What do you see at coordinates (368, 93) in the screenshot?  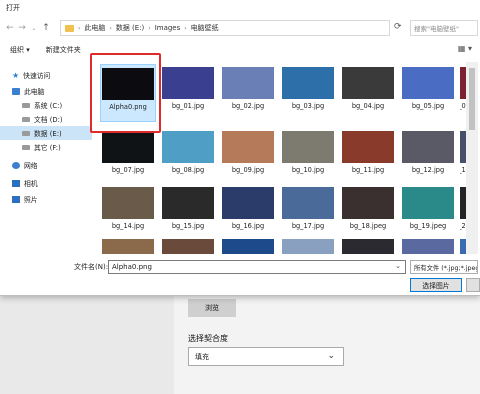 I see `file-item: bg_04.jpg` at bounding box center [368, 93].